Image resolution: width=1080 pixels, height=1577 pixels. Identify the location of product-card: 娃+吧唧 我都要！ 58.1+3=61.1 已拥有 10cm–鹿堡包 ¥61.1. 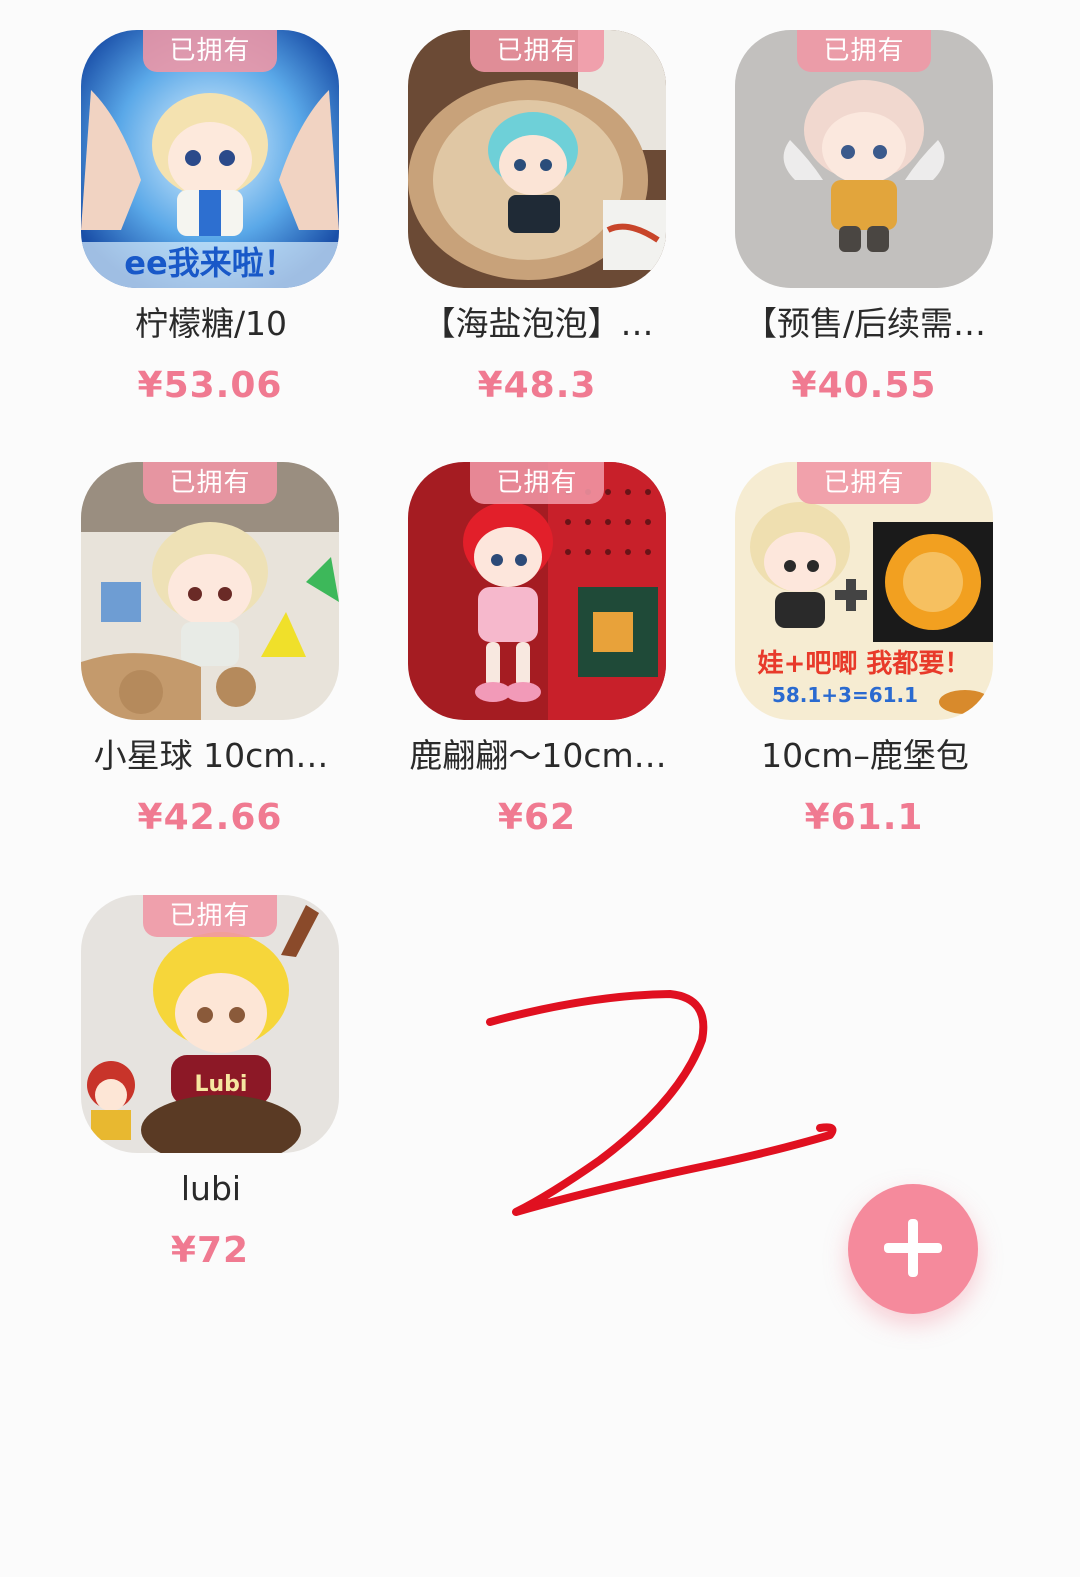
(864, 651).